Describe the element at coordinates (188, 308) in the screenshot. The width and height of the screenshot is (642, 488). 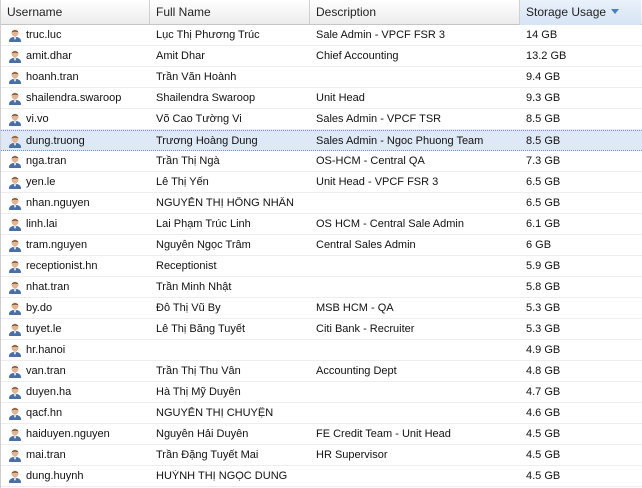
I see `cell-full-name: Đỗ Thị Vũ By` at that location.